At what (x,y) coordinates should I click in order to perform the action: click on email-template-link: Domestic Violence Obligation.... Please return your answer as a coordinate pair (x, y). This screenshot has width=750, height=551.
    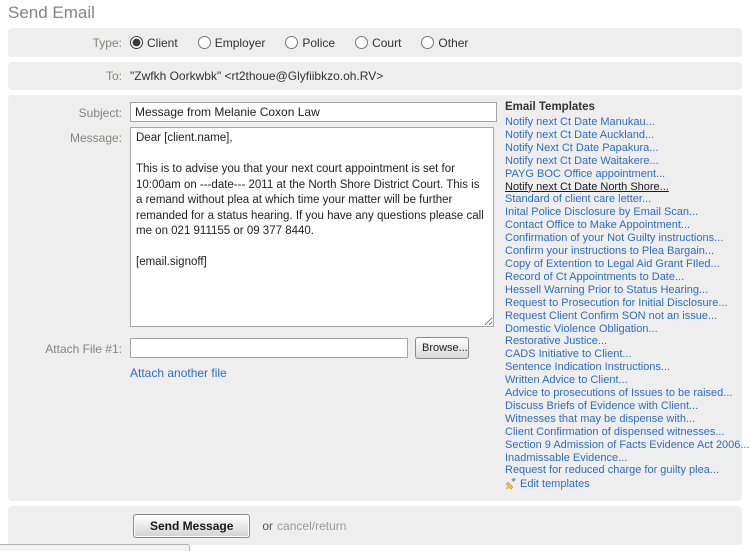
    Looking at the image, I should click on (623, 329).